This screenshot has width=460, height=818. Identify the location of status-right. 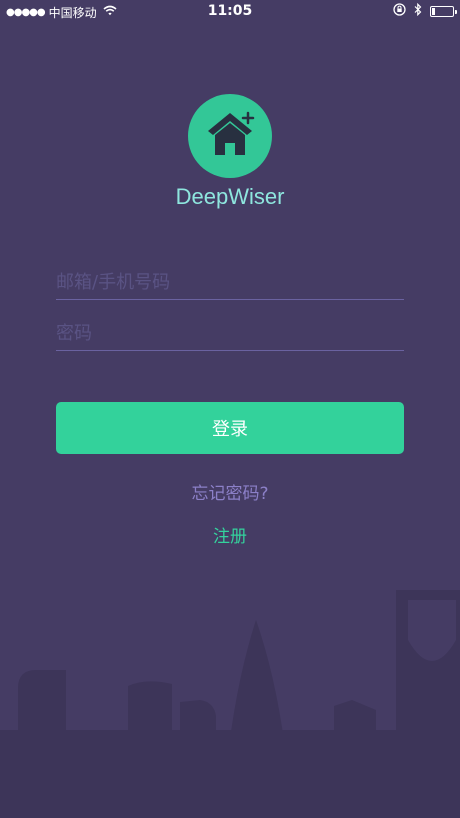
(425, 11).